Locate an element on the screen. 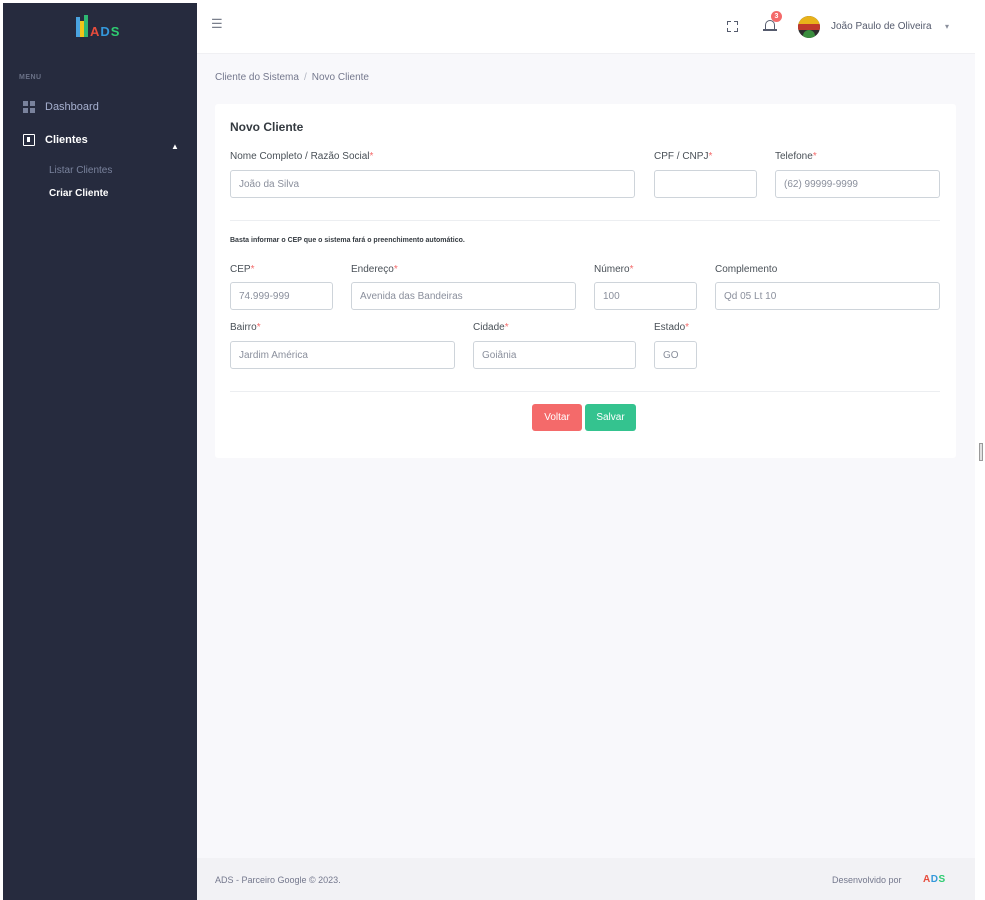  sidebar-subitem-listar-clientes: Listar Clientes is located at coordinates (80, 170).